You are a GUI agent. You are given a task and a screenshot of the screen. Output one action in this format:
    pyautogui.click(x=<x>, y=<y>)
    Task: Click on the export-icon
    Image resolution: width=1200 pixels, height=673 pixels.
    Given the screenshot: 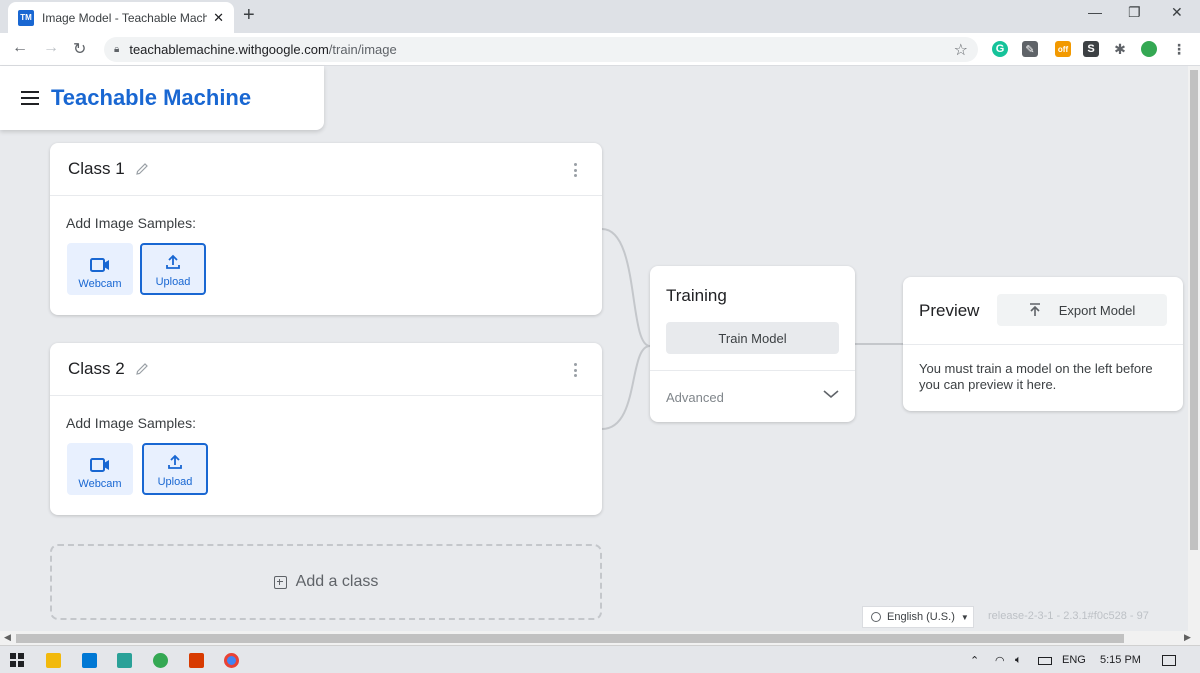 What is the action you would take?
    pyautogui.click(x=1034, y=309)
    